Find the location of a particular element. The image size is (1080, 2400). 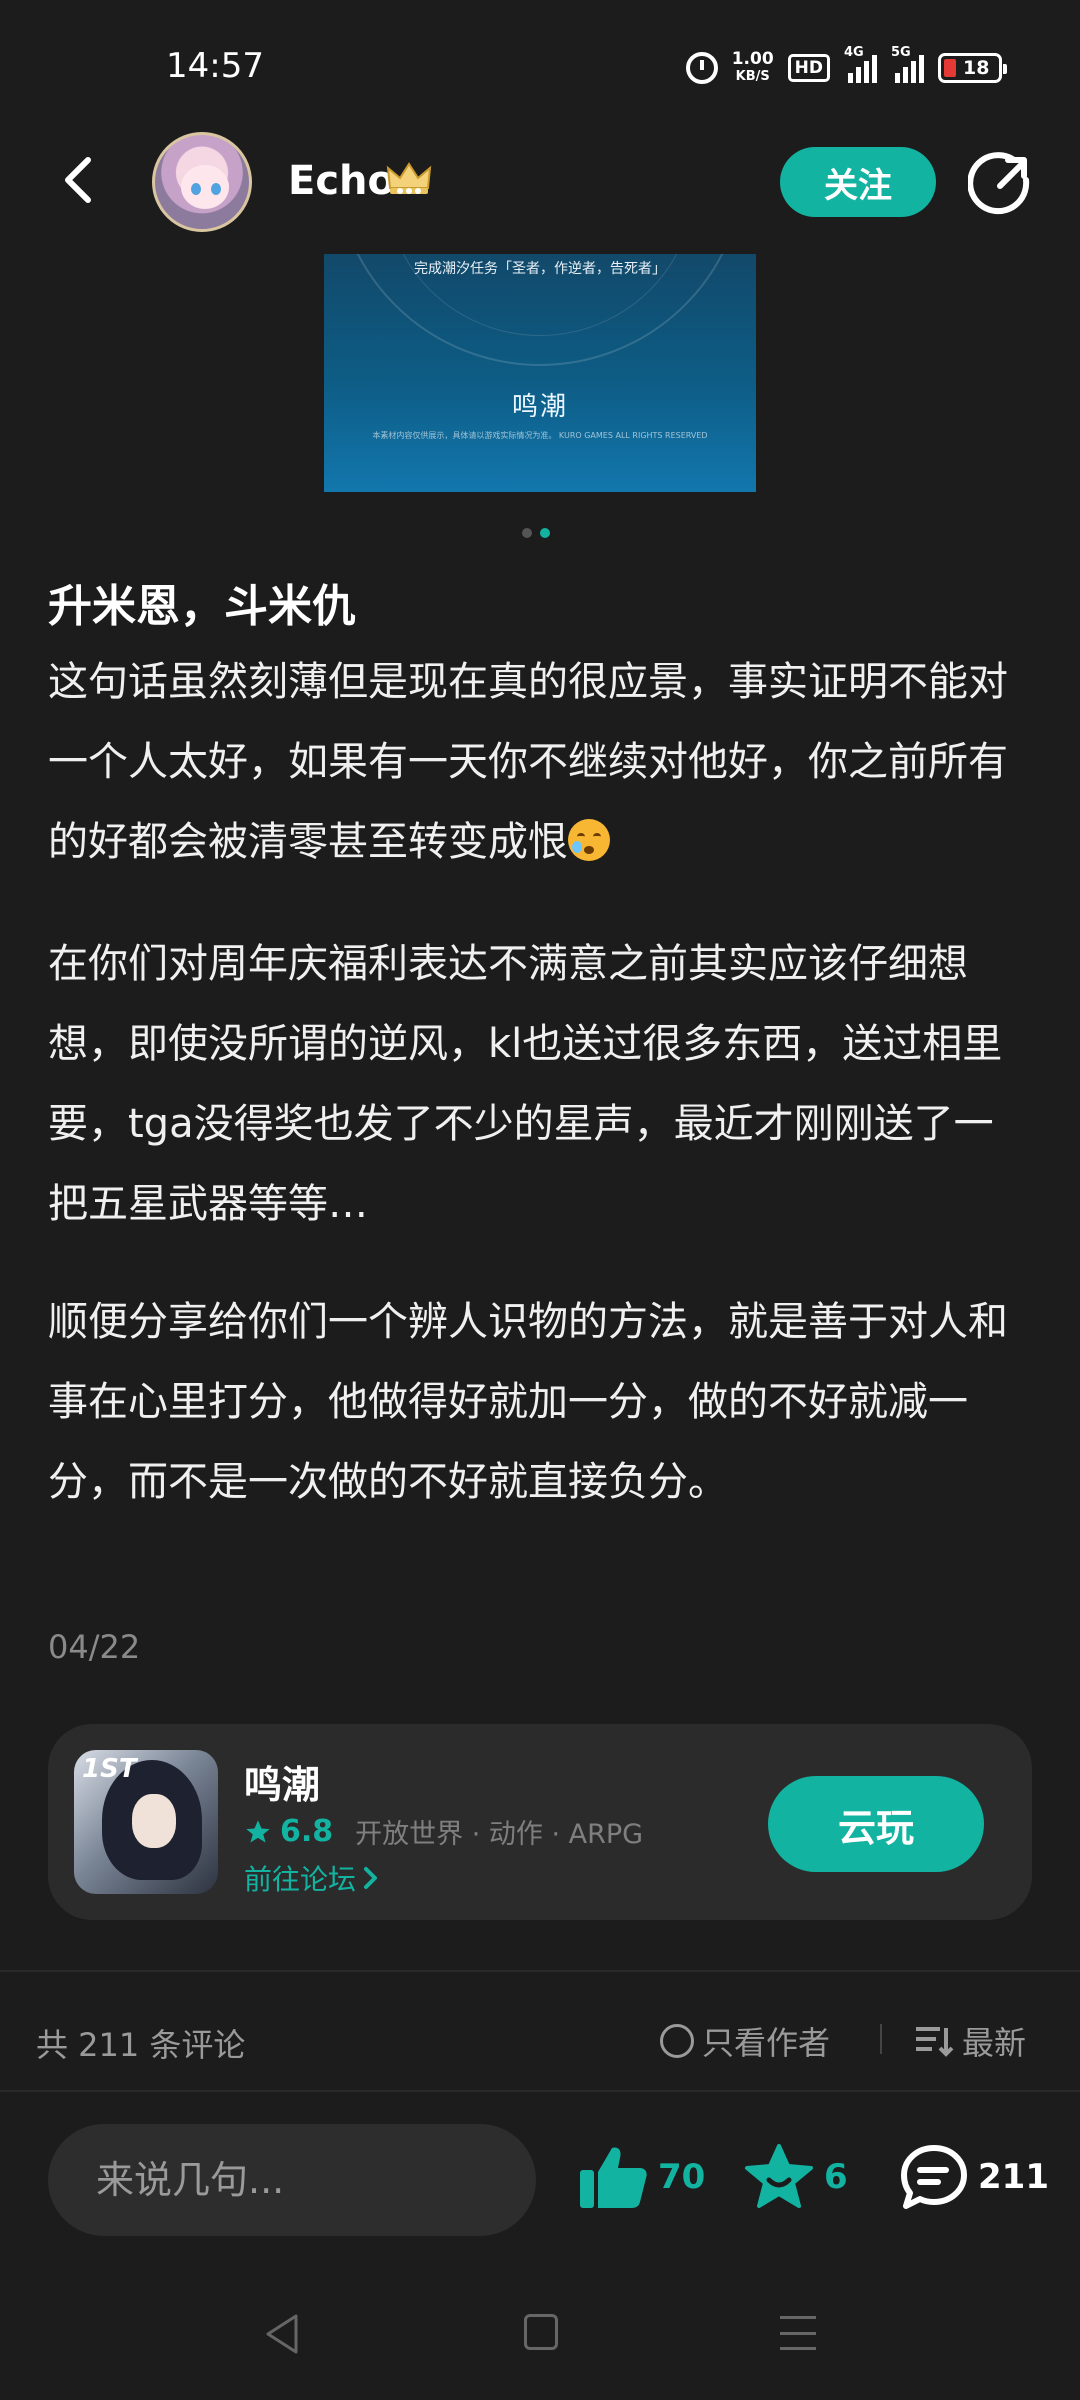

game-tags: 开放世界 · 动作 · ARPG is located at coordinates (499, 1834).